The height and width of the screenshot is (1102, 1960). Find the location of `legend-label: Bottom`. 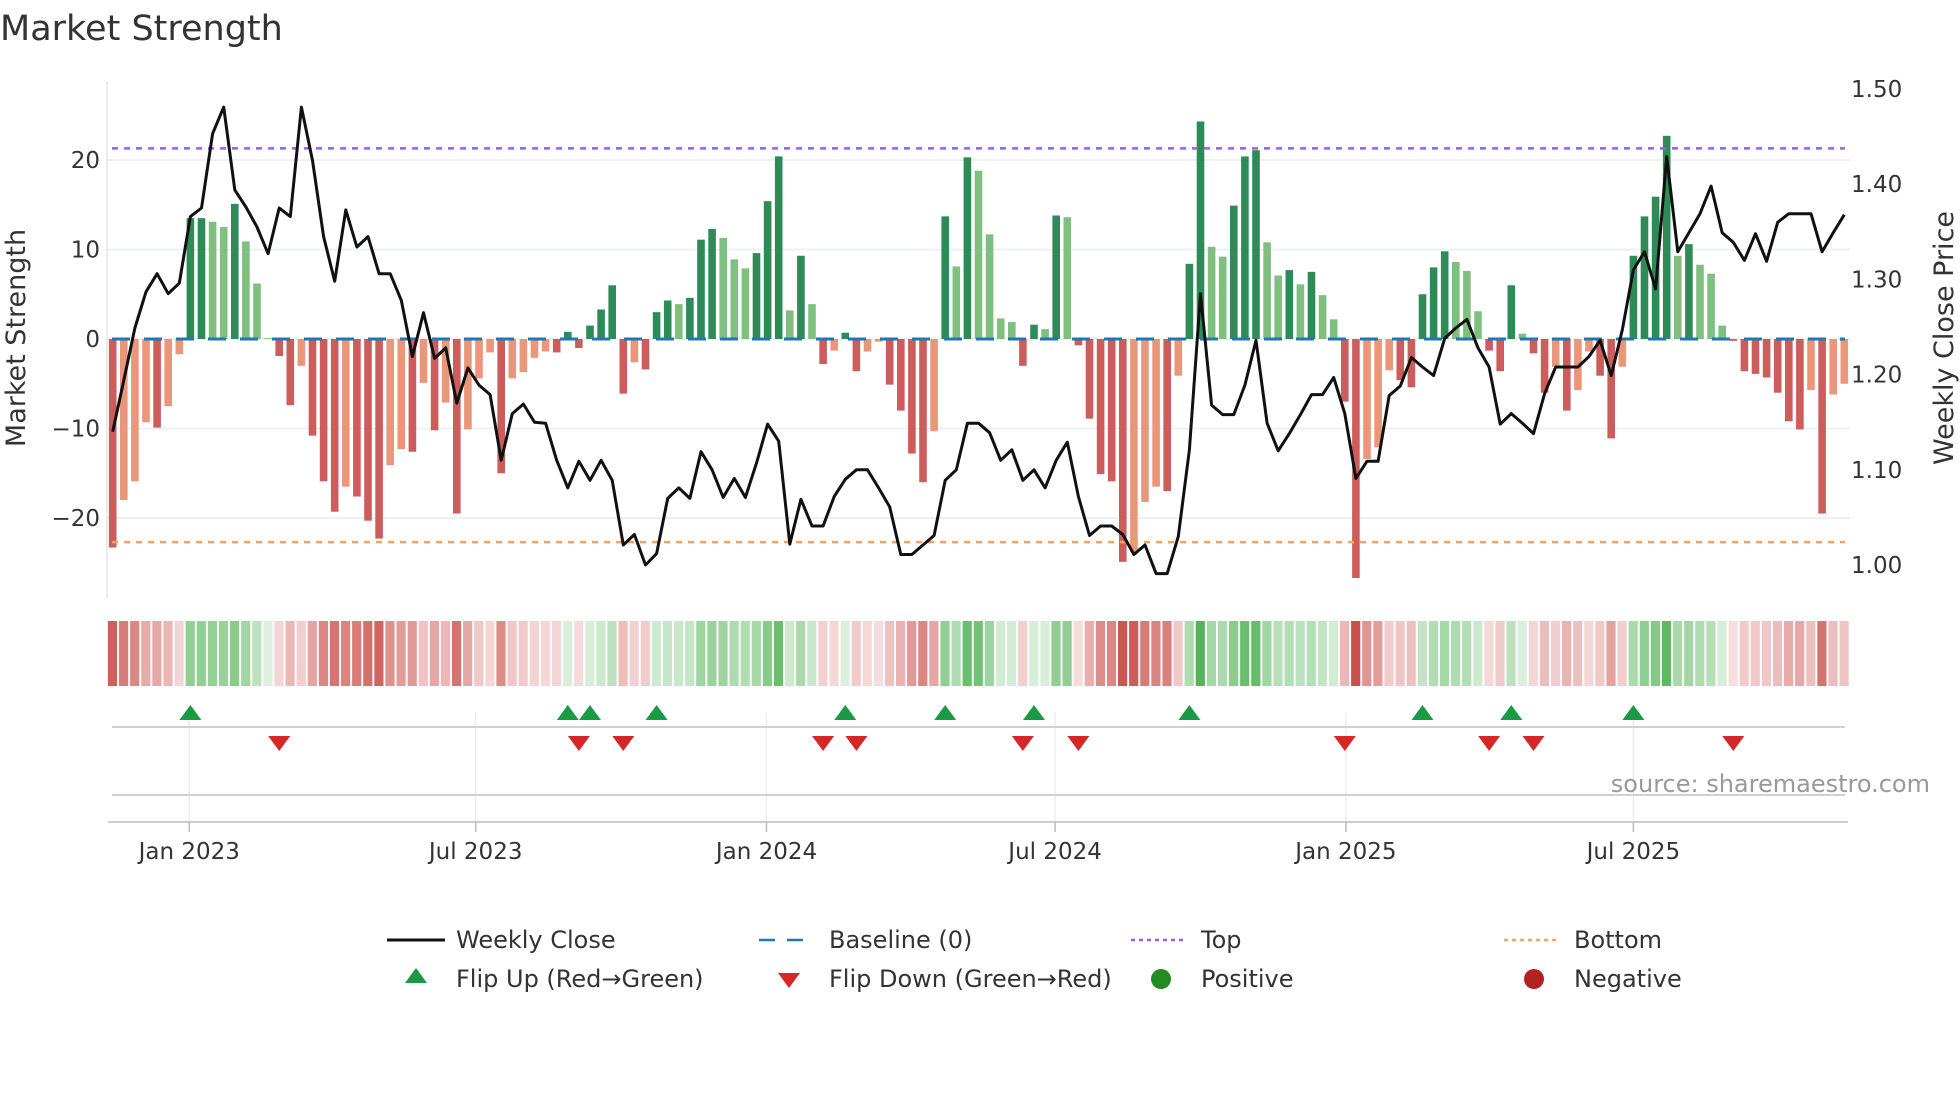

legend-label: Bottom is located at coordinates (1618, 940).